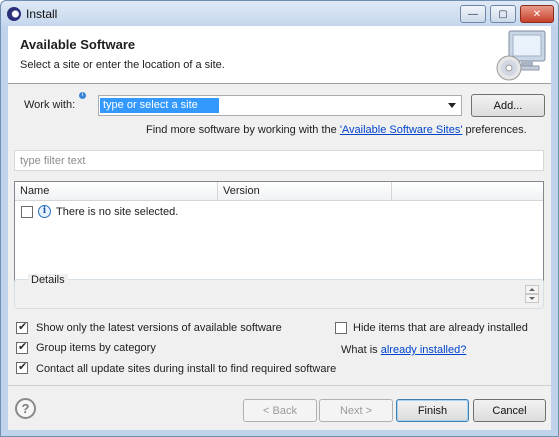  I want to click on find-more-prefix: Find more software by working with the, so click(243, 130).